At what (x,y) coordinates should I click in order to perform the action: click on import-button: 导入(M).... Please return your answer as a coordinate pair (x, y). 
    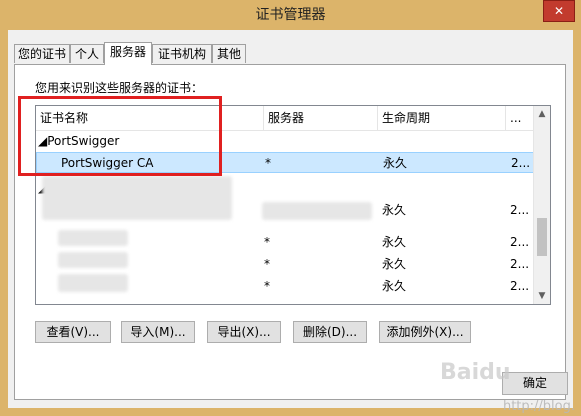
    Looking at the image, I should click on (158, 332).